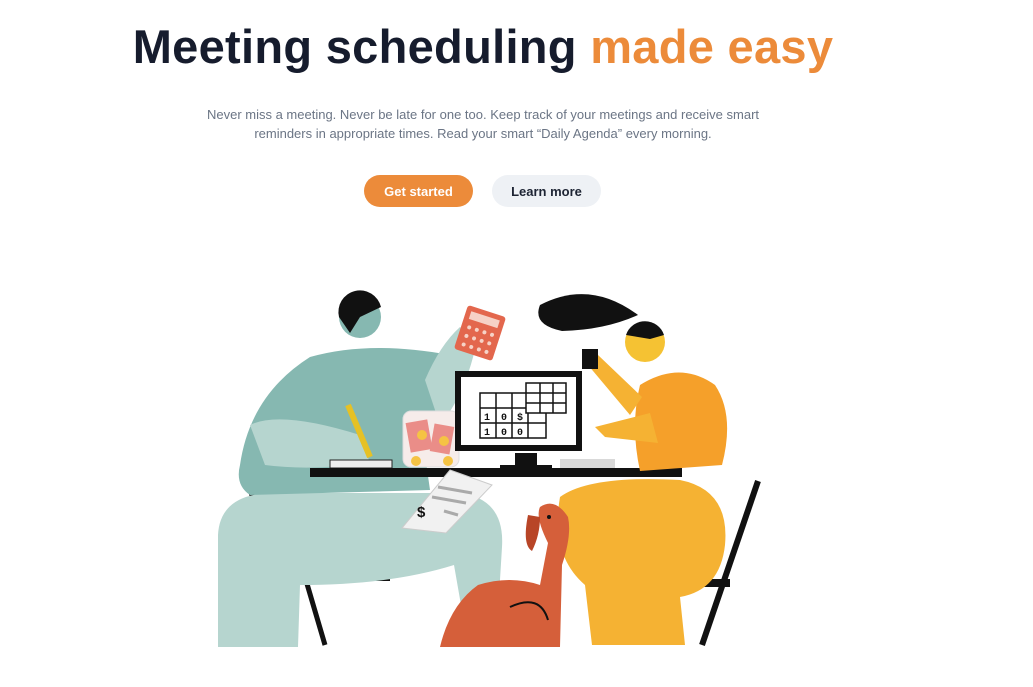  I want to click on monitor-cell-2: 0, so click(504, 418).